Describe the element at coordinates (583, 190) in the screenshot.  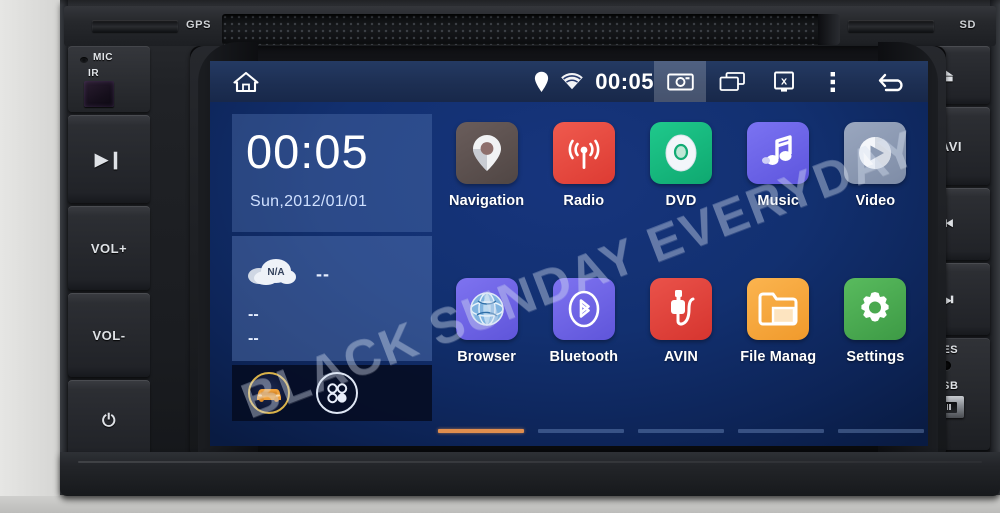
I see `app-radio: Radio` at that location.